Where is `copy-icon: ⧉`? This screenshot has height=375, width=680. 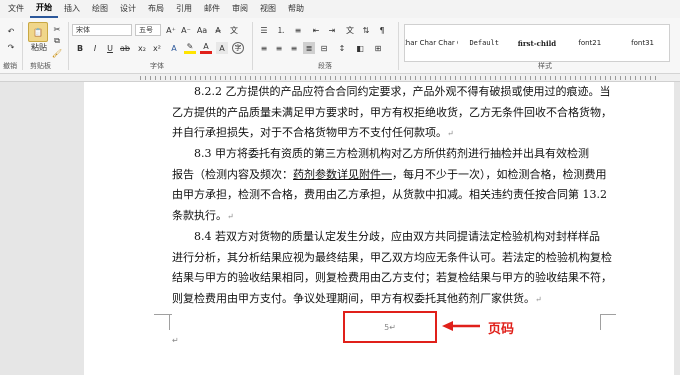 copy-icon: ⧉ is located at coordinates (57, 41).